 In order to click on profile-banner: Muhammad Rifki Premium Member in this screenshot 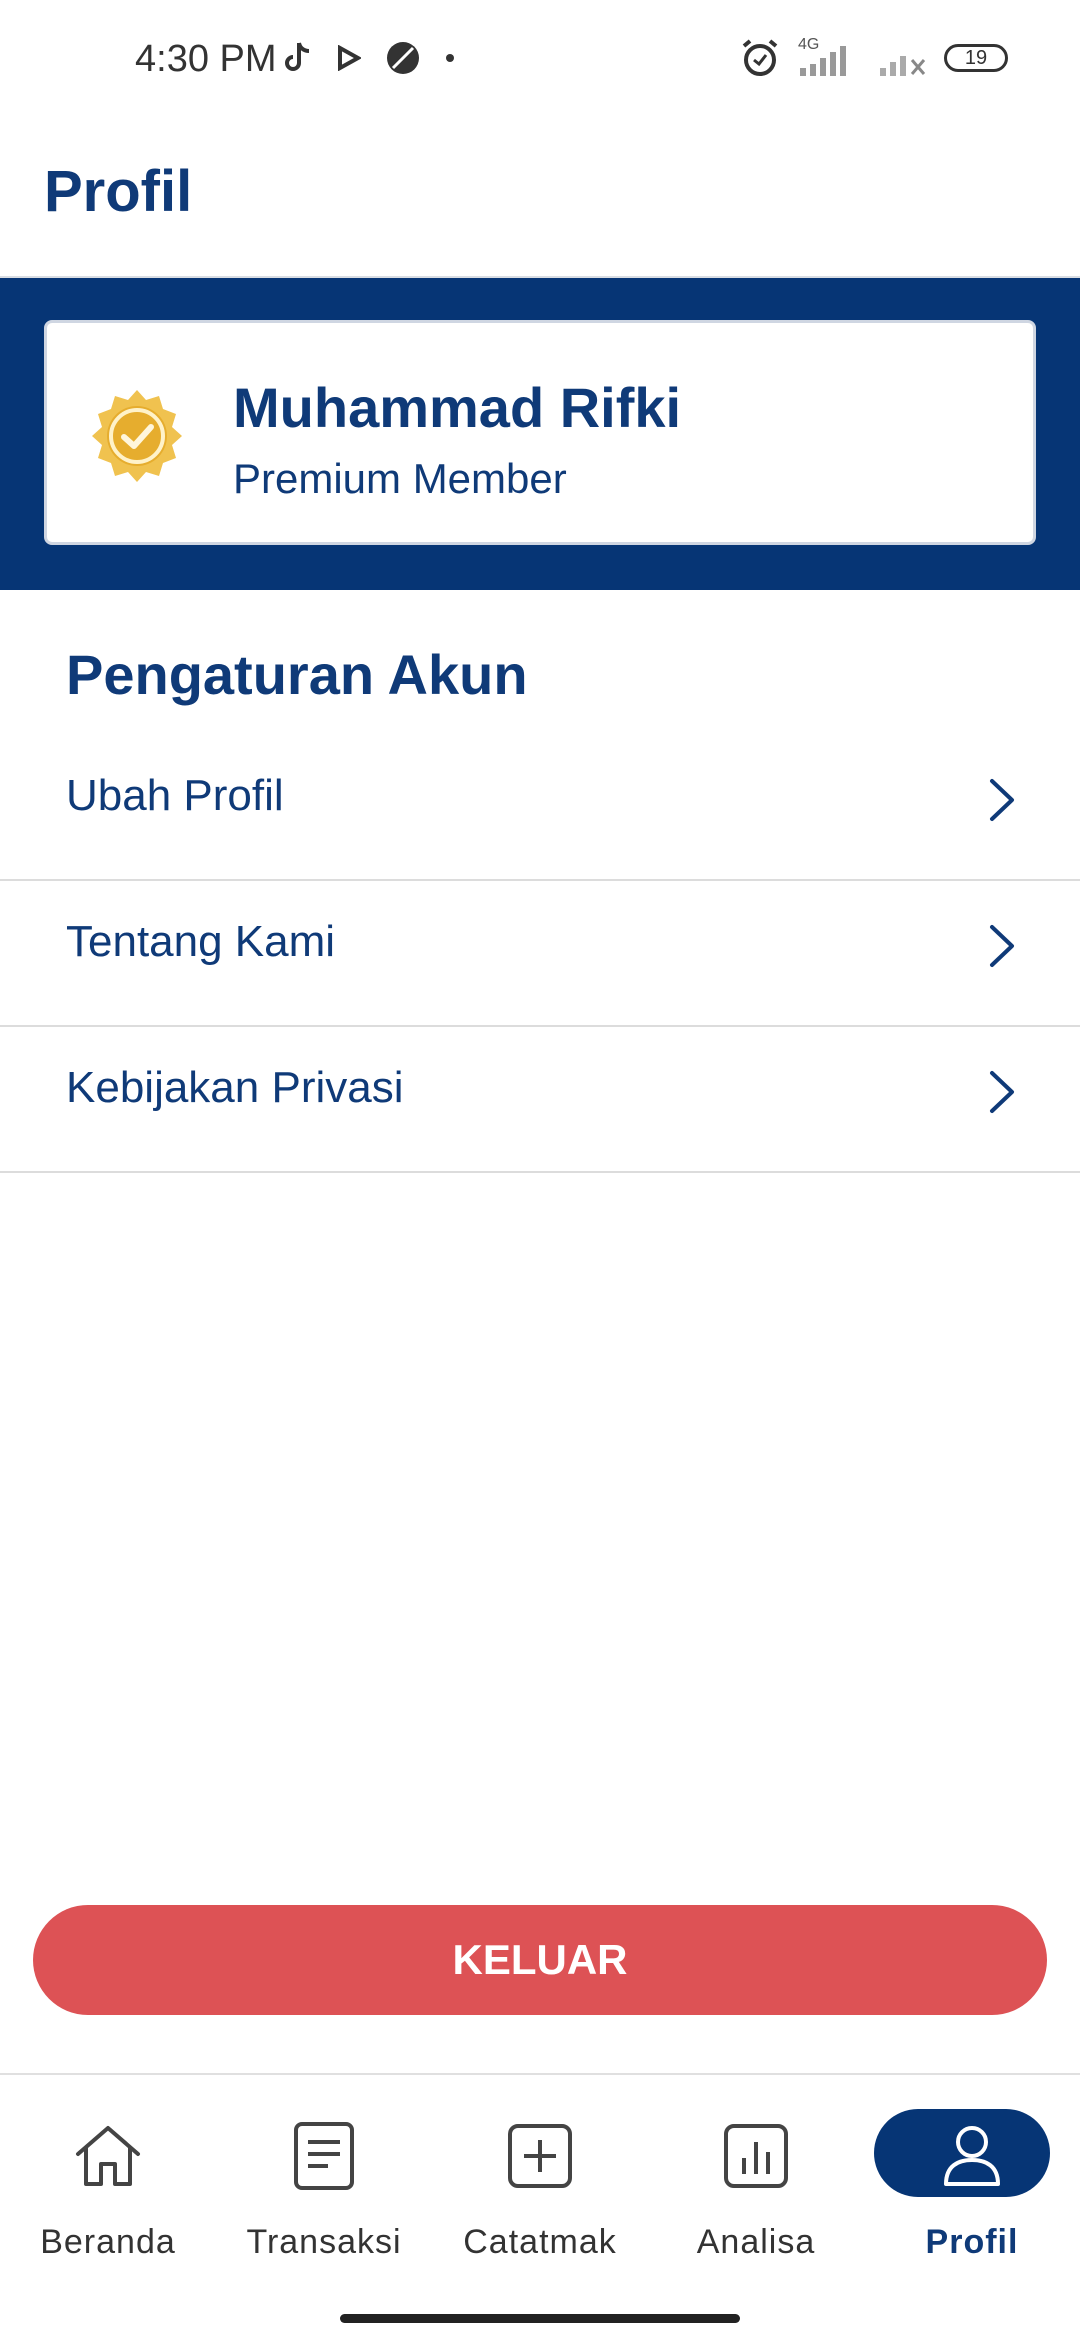, I will do `click(540, 434)`.